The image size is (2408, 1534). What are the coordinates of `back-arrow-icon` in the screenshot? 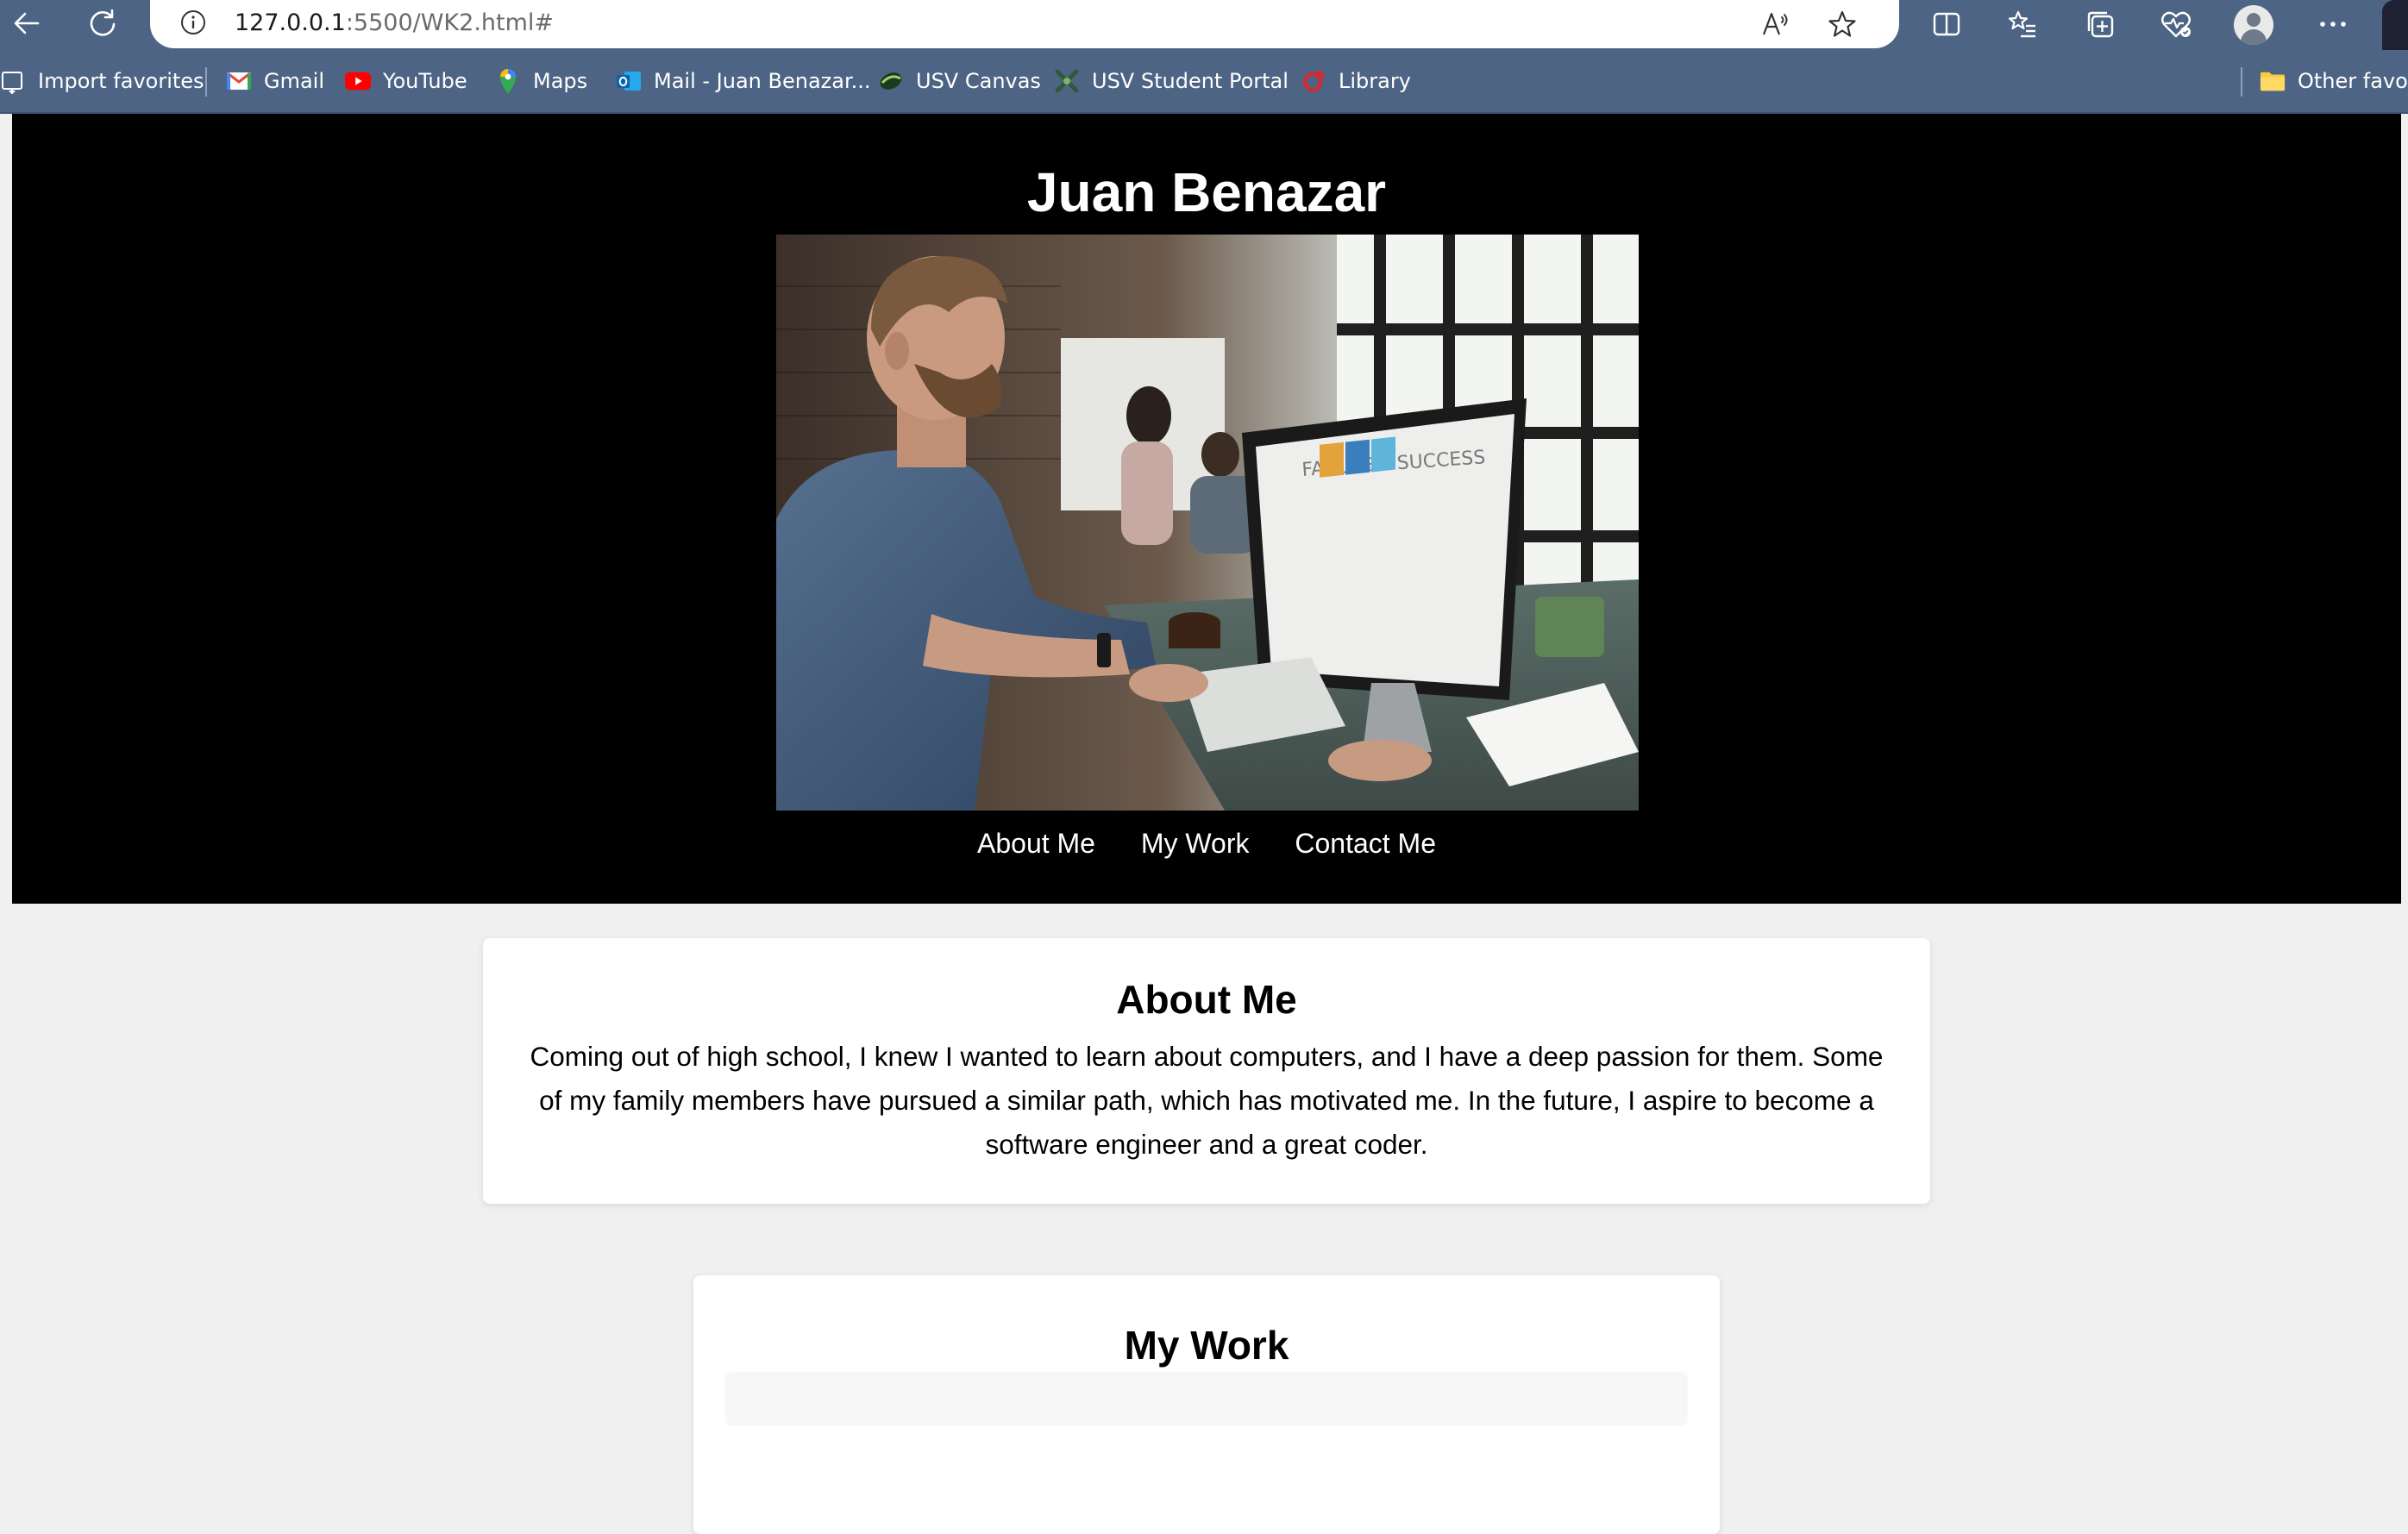 It's located at (27, 23).